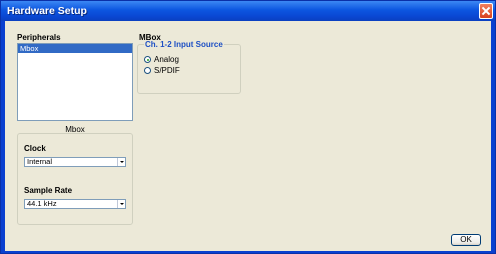 The height and width of the screenshot is (254, 496). What do you see at coordinates (147, 70) in the screenshot?
I see `radio-unselected-icon` at bounding box center [147, 70].